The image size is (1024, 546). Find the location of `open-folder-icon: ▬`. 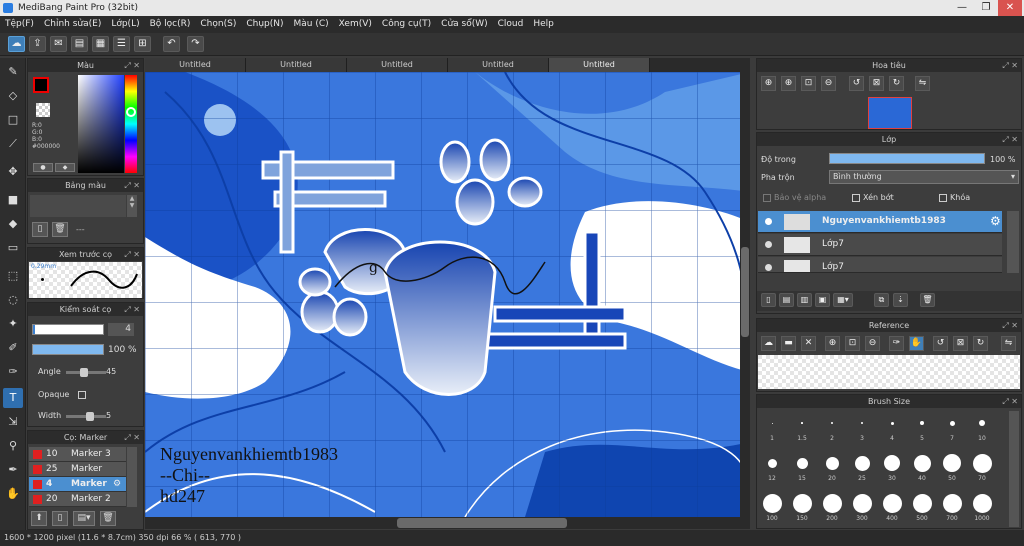

open-folder-icon: ▬ is located at coordinates (788, 343).